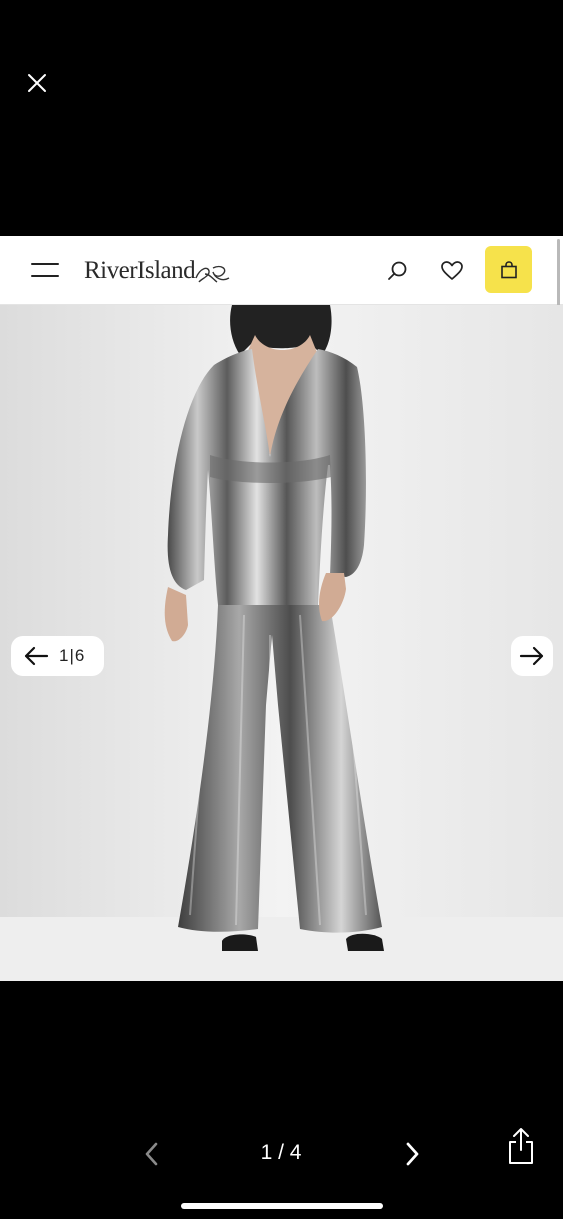  What do you see at coordinates (281, 270) in the screenshot?
I see `site-header: RiverIsland` at bounding box center [281, 270].